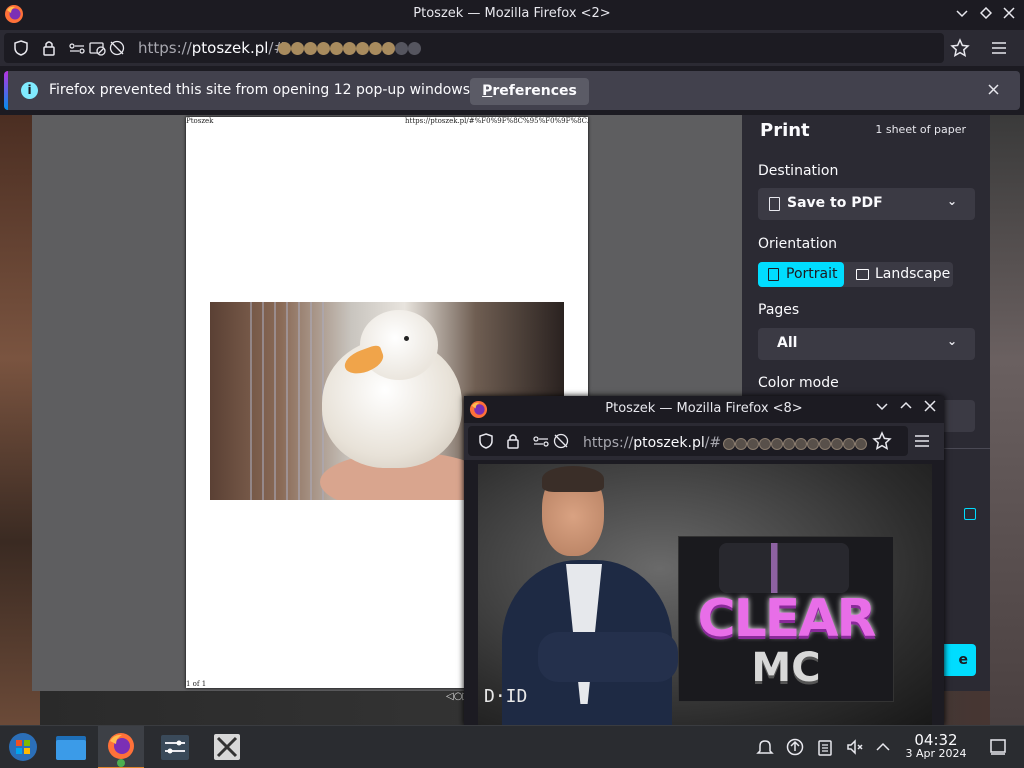 This screenshot has width=1024, height=768. I want to click on windows-orb-icon, so click(23, 747).